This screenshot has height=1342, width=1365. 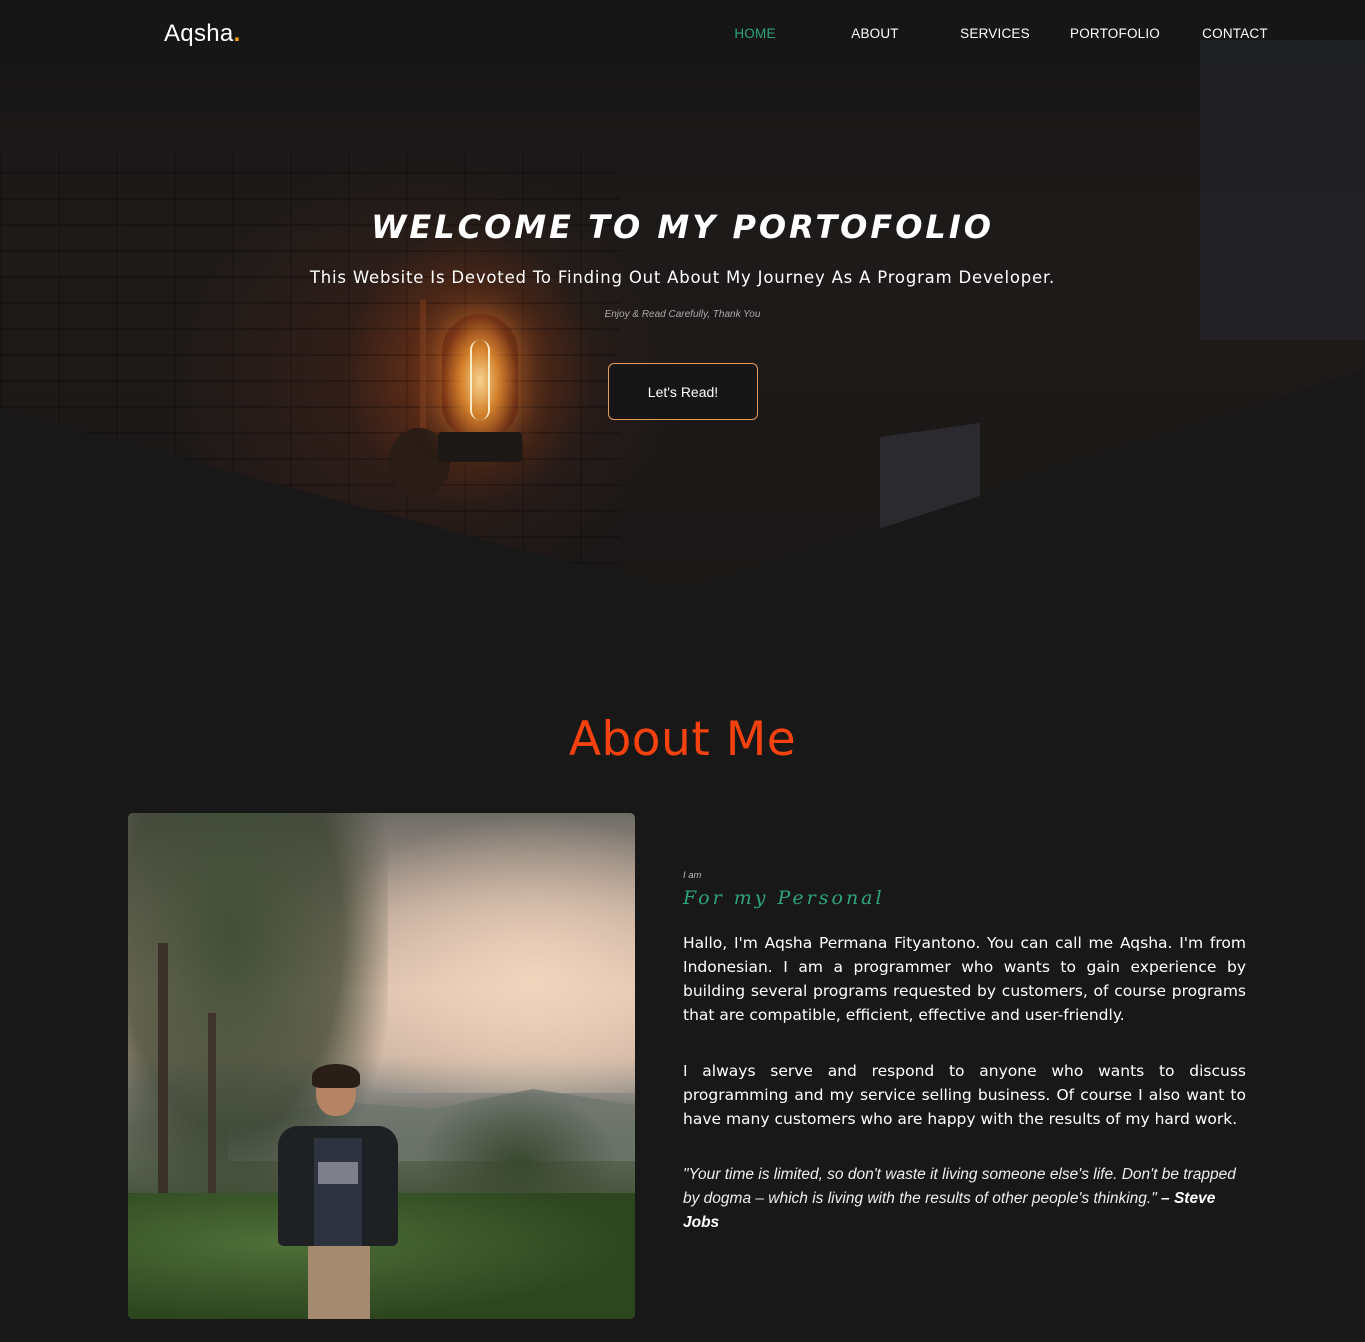 What do you see at coordinates (336, 1076) in the screenshot?
I see `person-hair` at bounding box center [336, 1076].